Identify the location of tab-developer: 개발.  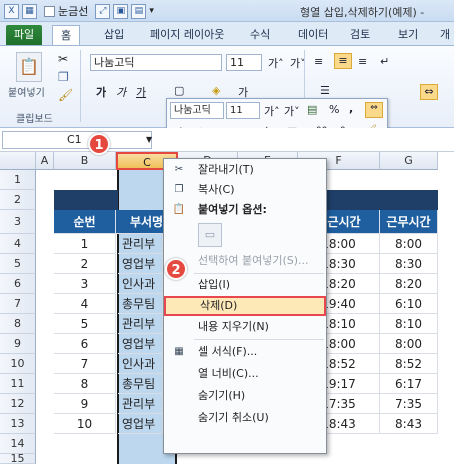
(443, 43).